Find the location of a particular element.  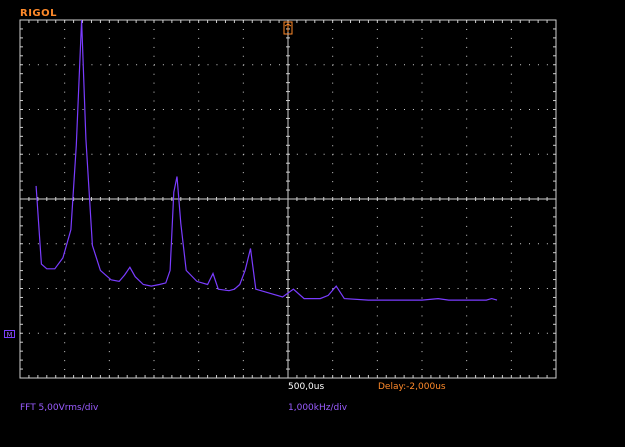

fft-vertical-scale: FFT 5,00Vrms/div is located at coordinates (59, 408).